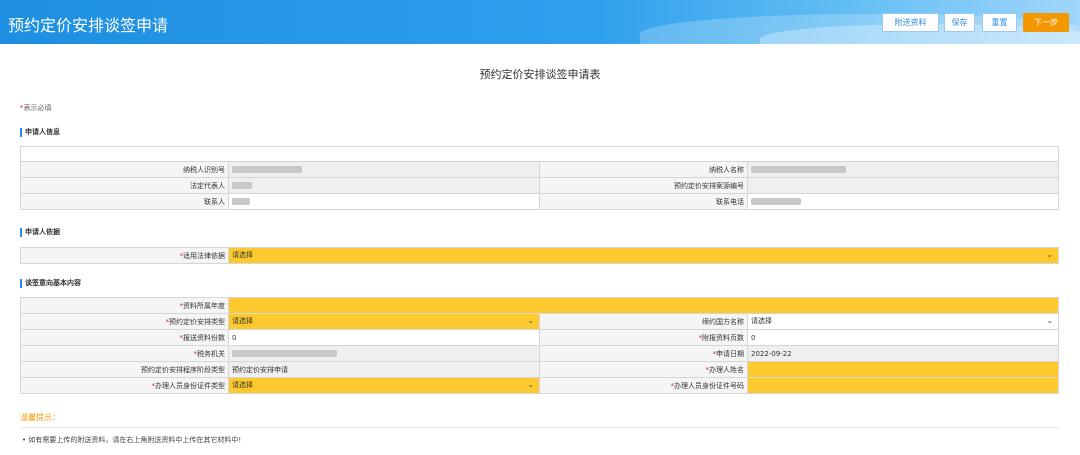  I want to click on table-row: 法定代表人 预约定价安排案源编号, so click(539, 185).